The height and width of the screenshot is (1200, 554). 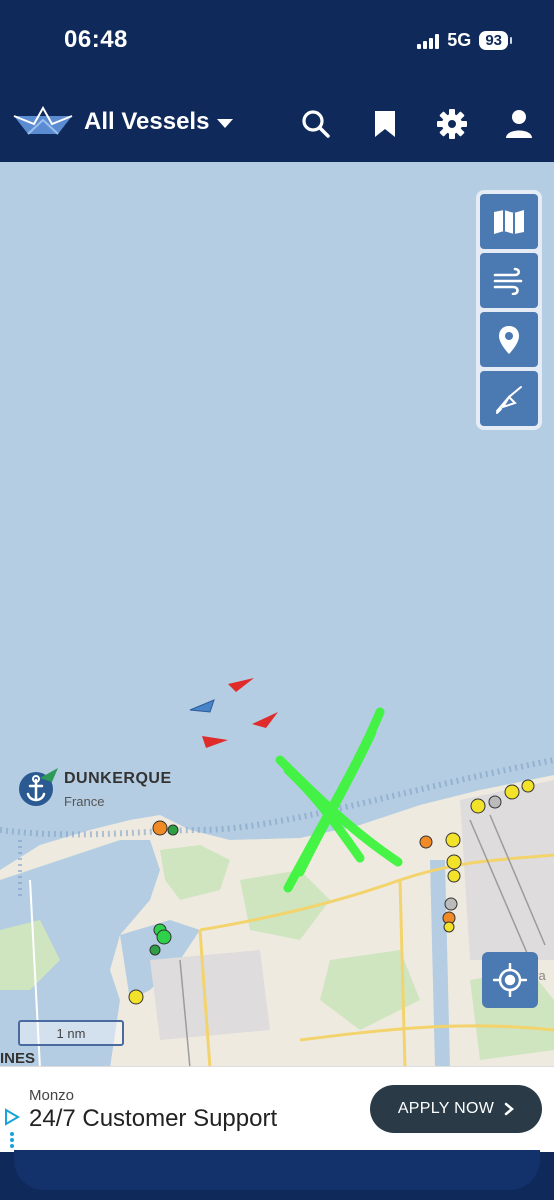 I want to click on location-pin-icon, so click(x=509, y=339).